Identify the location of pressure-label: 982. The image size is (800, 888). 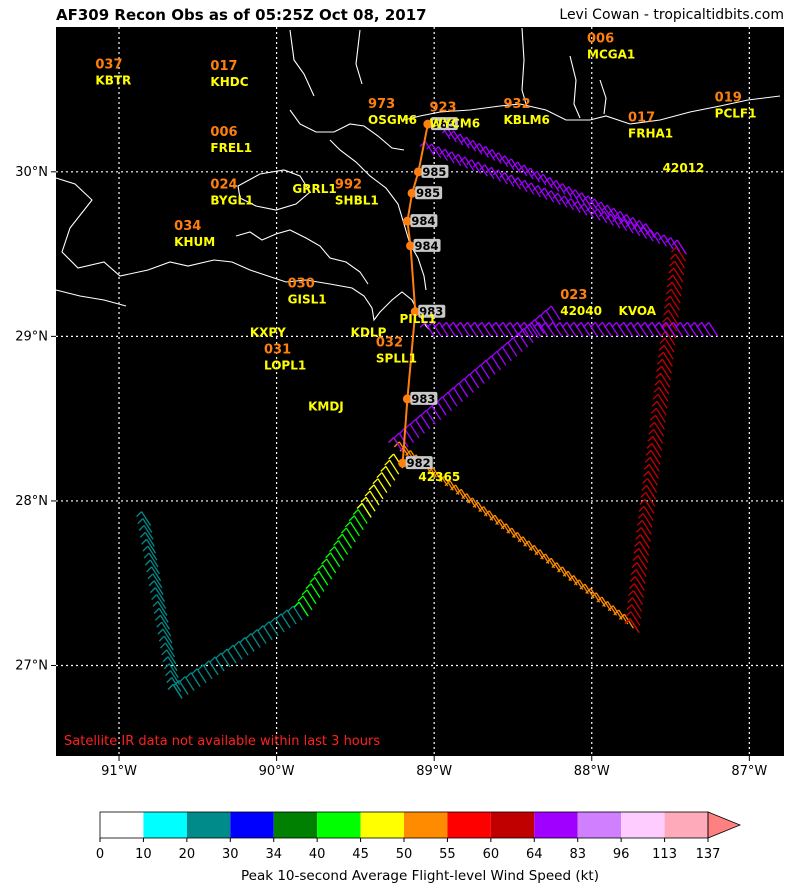
(419, 463).